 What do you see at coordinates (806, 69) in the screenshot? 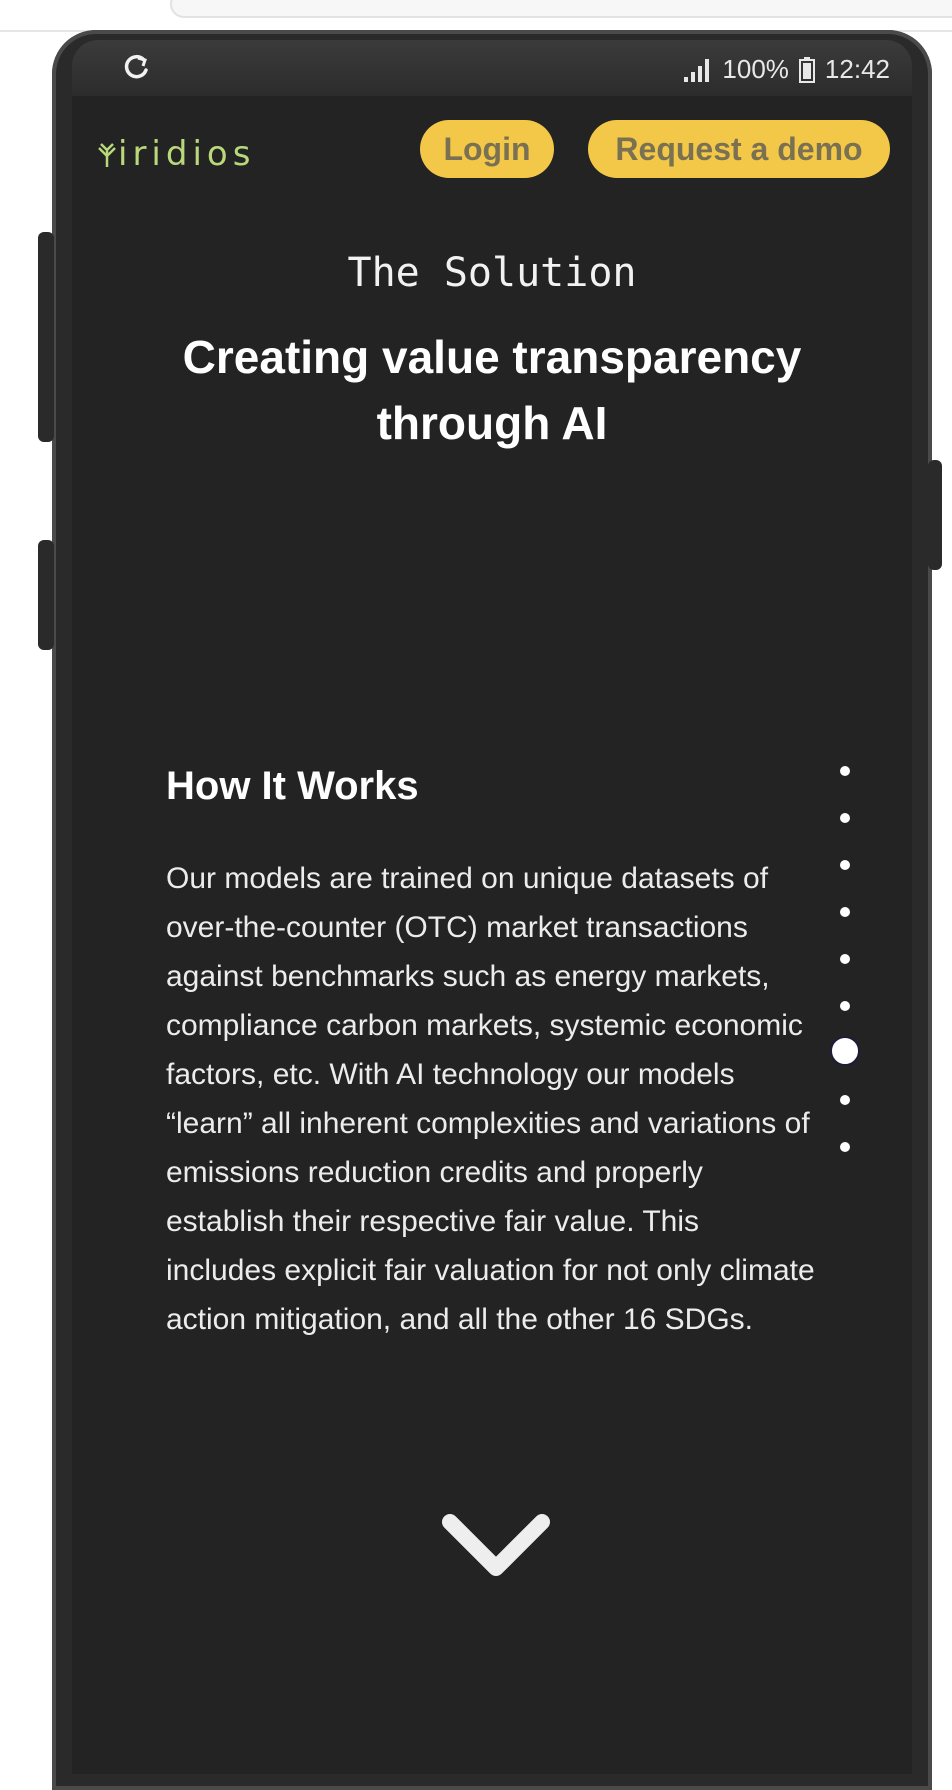
I see `battery-icon` at bounding box center [806, 69].